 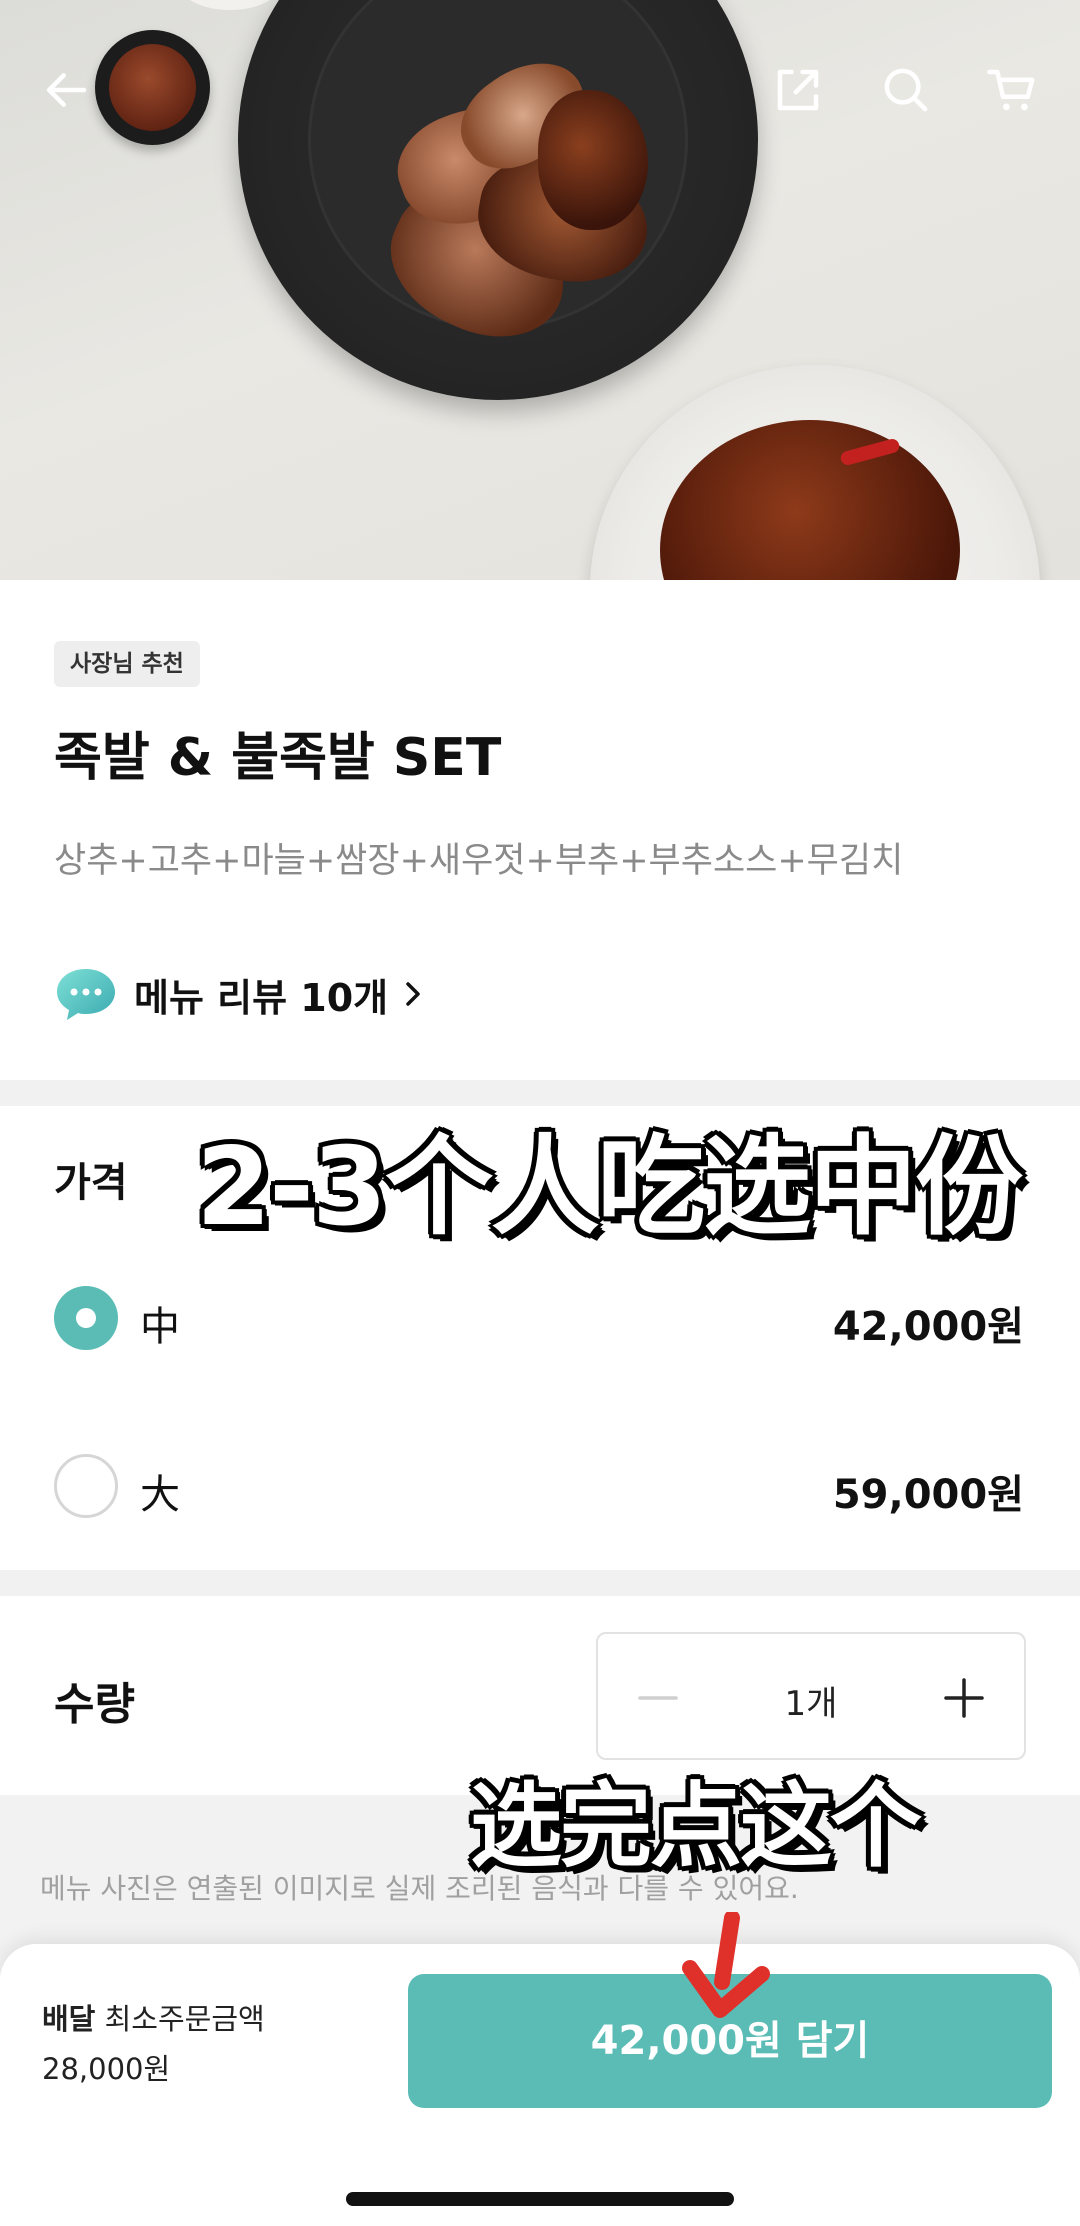 What do you see at coordinates (609, 1187) in the screenshot?
I see `overlay-caption-top: 2-3个人吃选中份` at bounding box center [609, 1187].